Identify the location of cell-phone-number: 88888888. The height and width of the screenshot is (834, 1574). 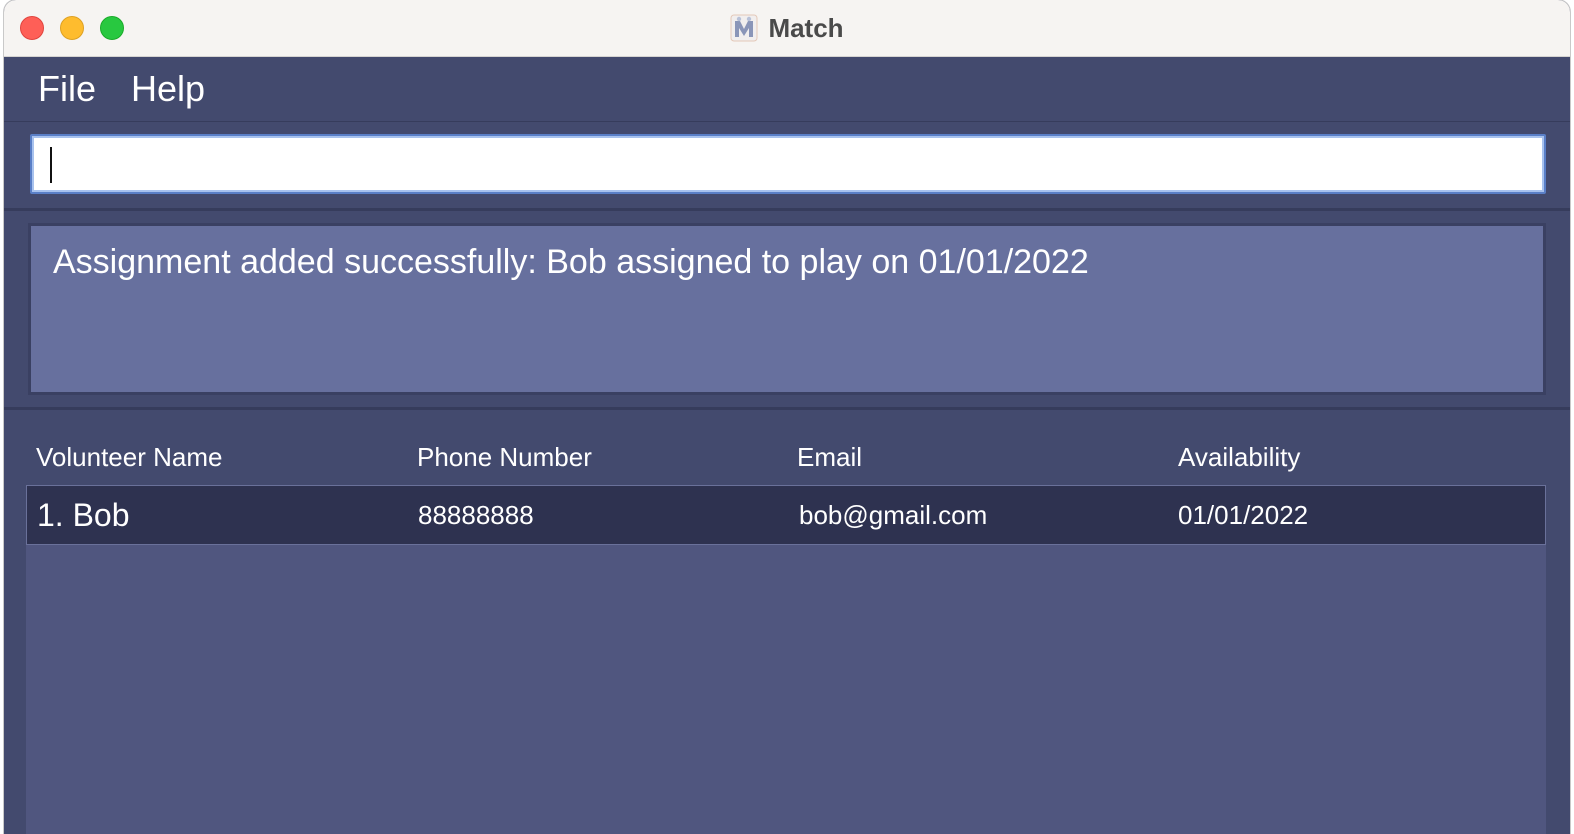
(476, 514).